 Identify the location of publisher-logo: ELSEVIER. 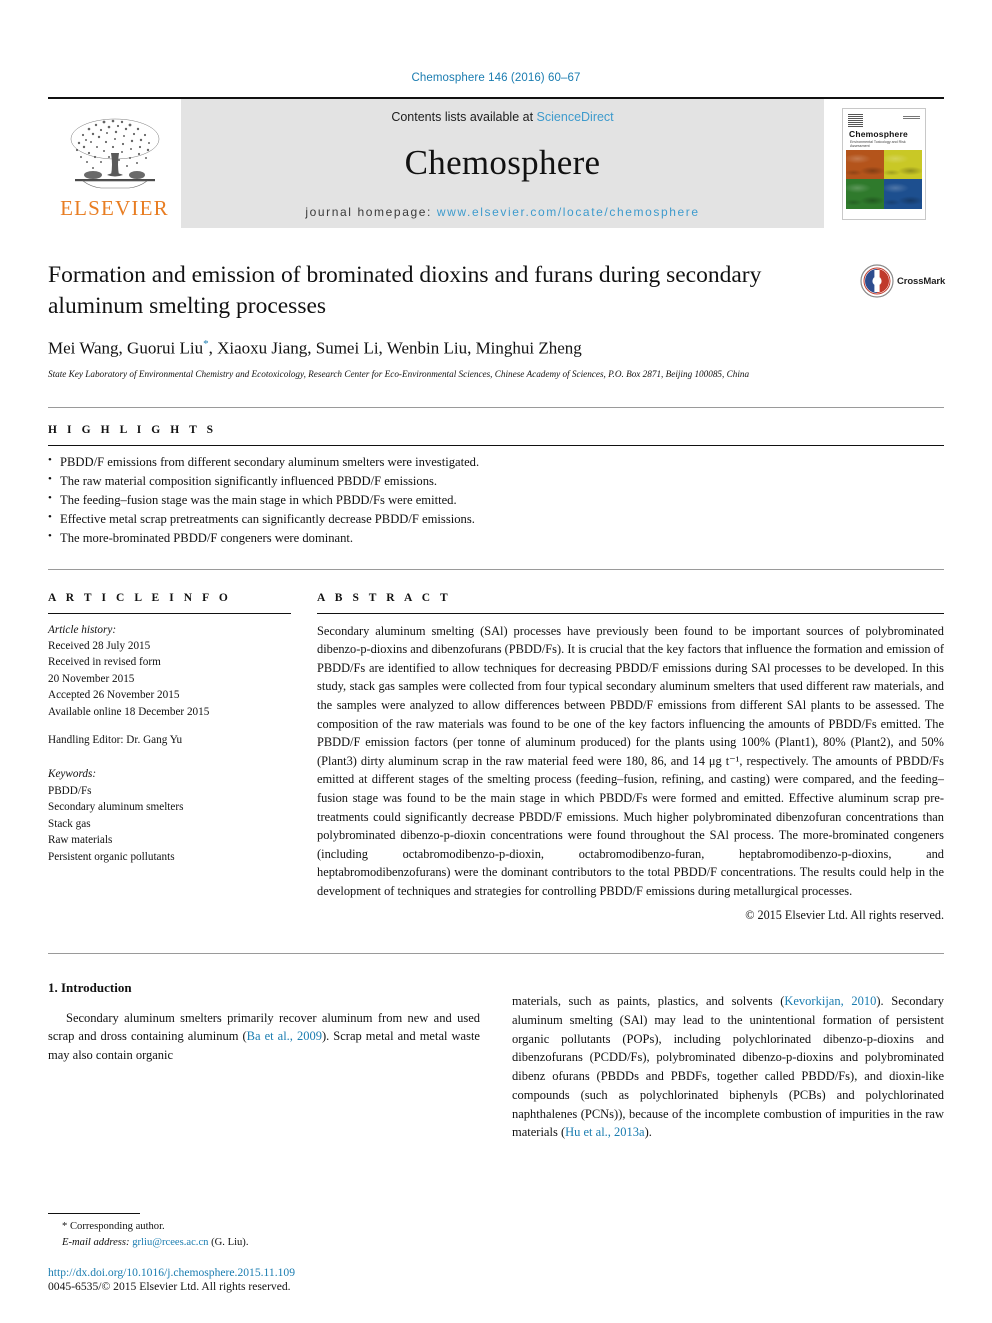
(114, 163).